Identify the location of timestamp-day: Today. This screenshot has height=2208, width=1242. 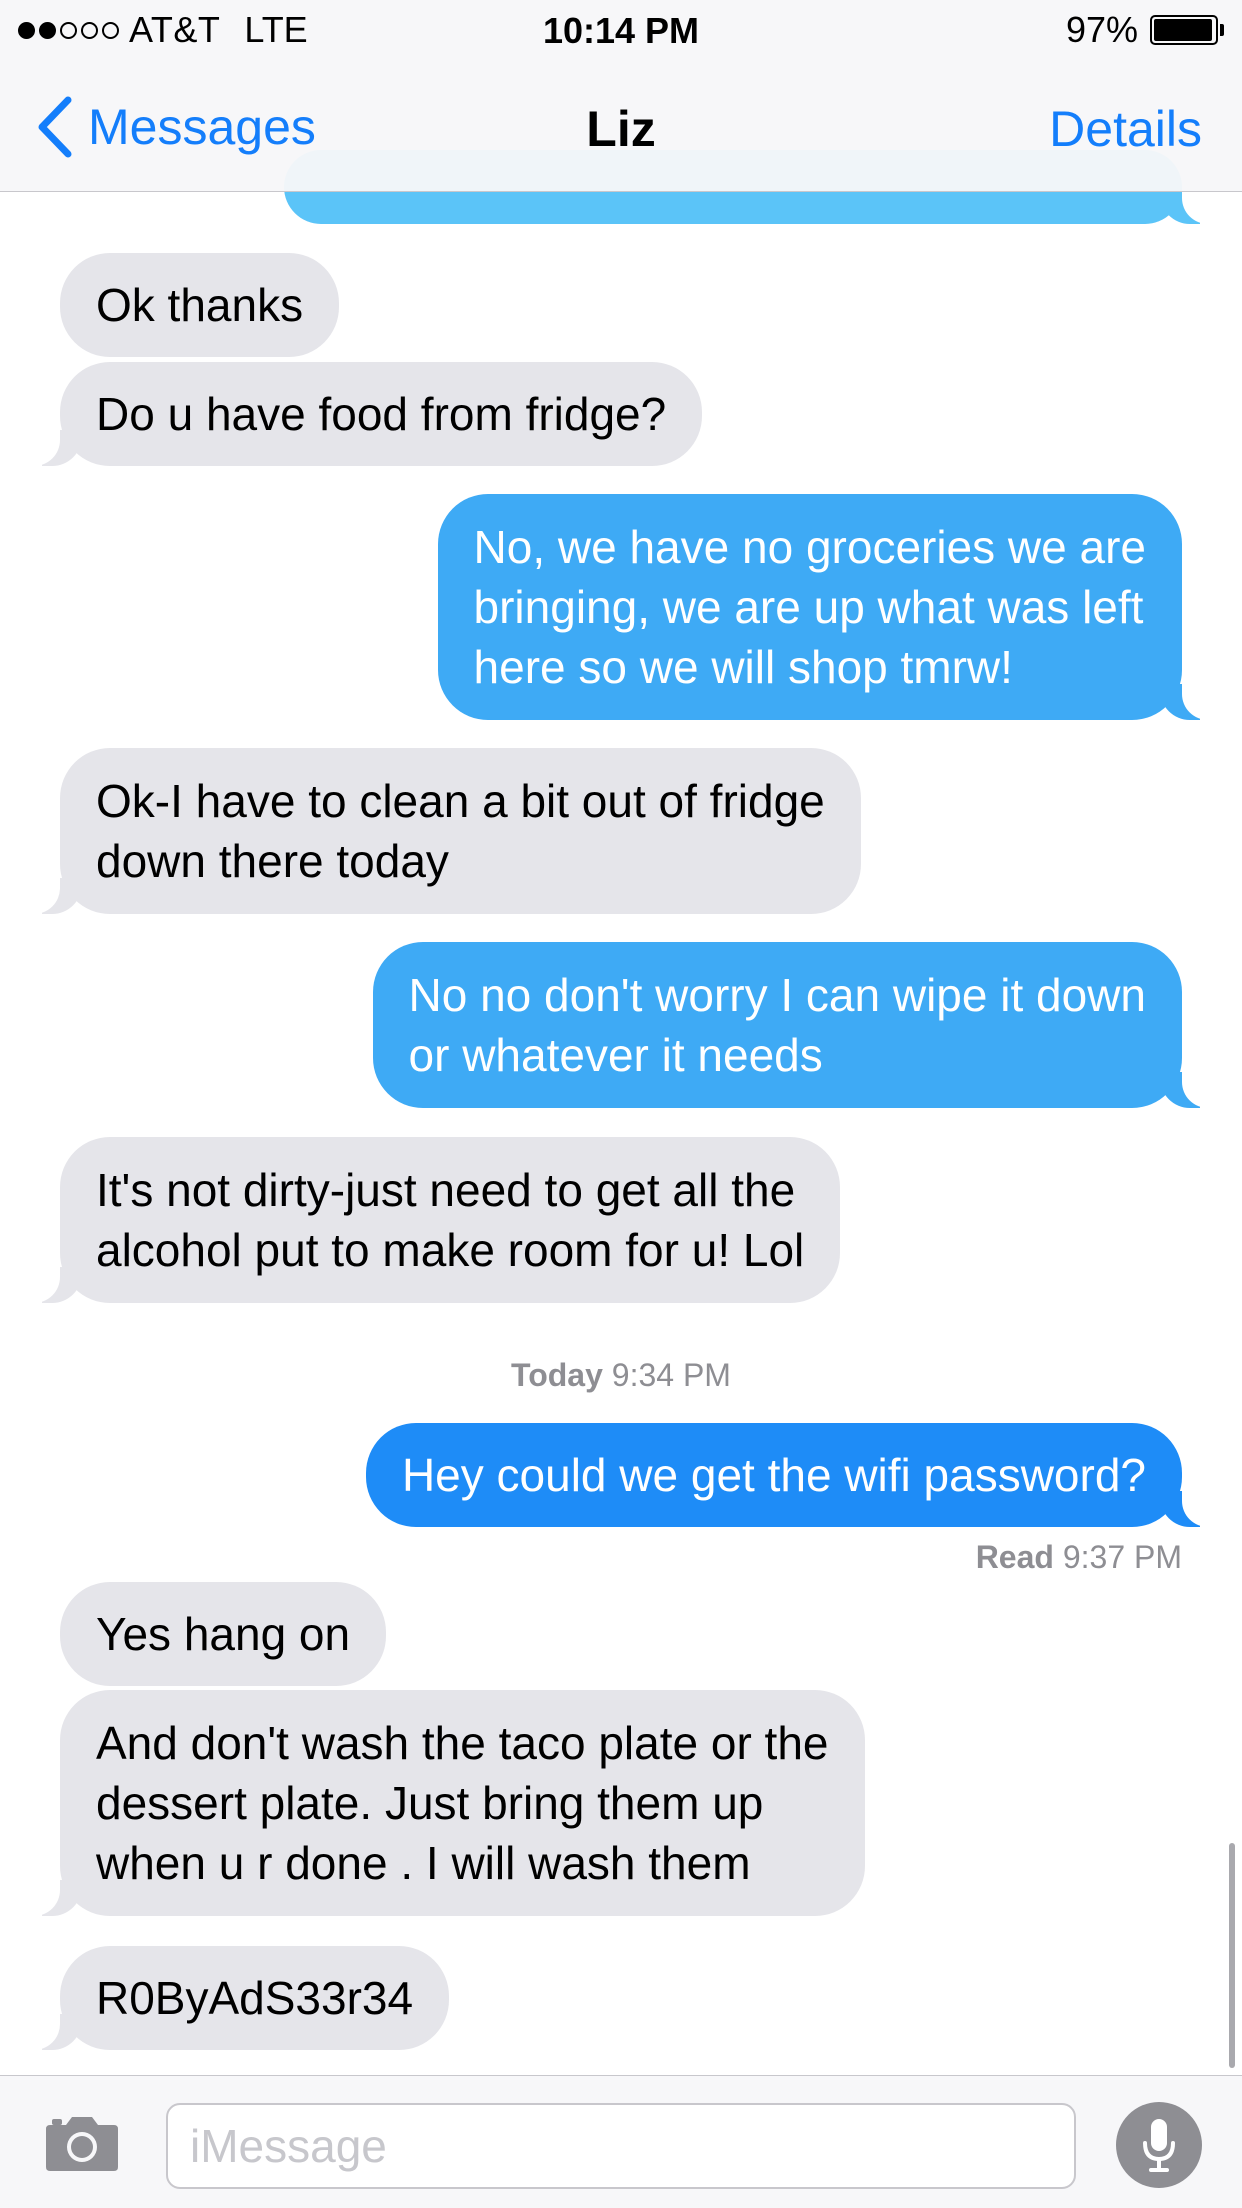
(557, 1375).